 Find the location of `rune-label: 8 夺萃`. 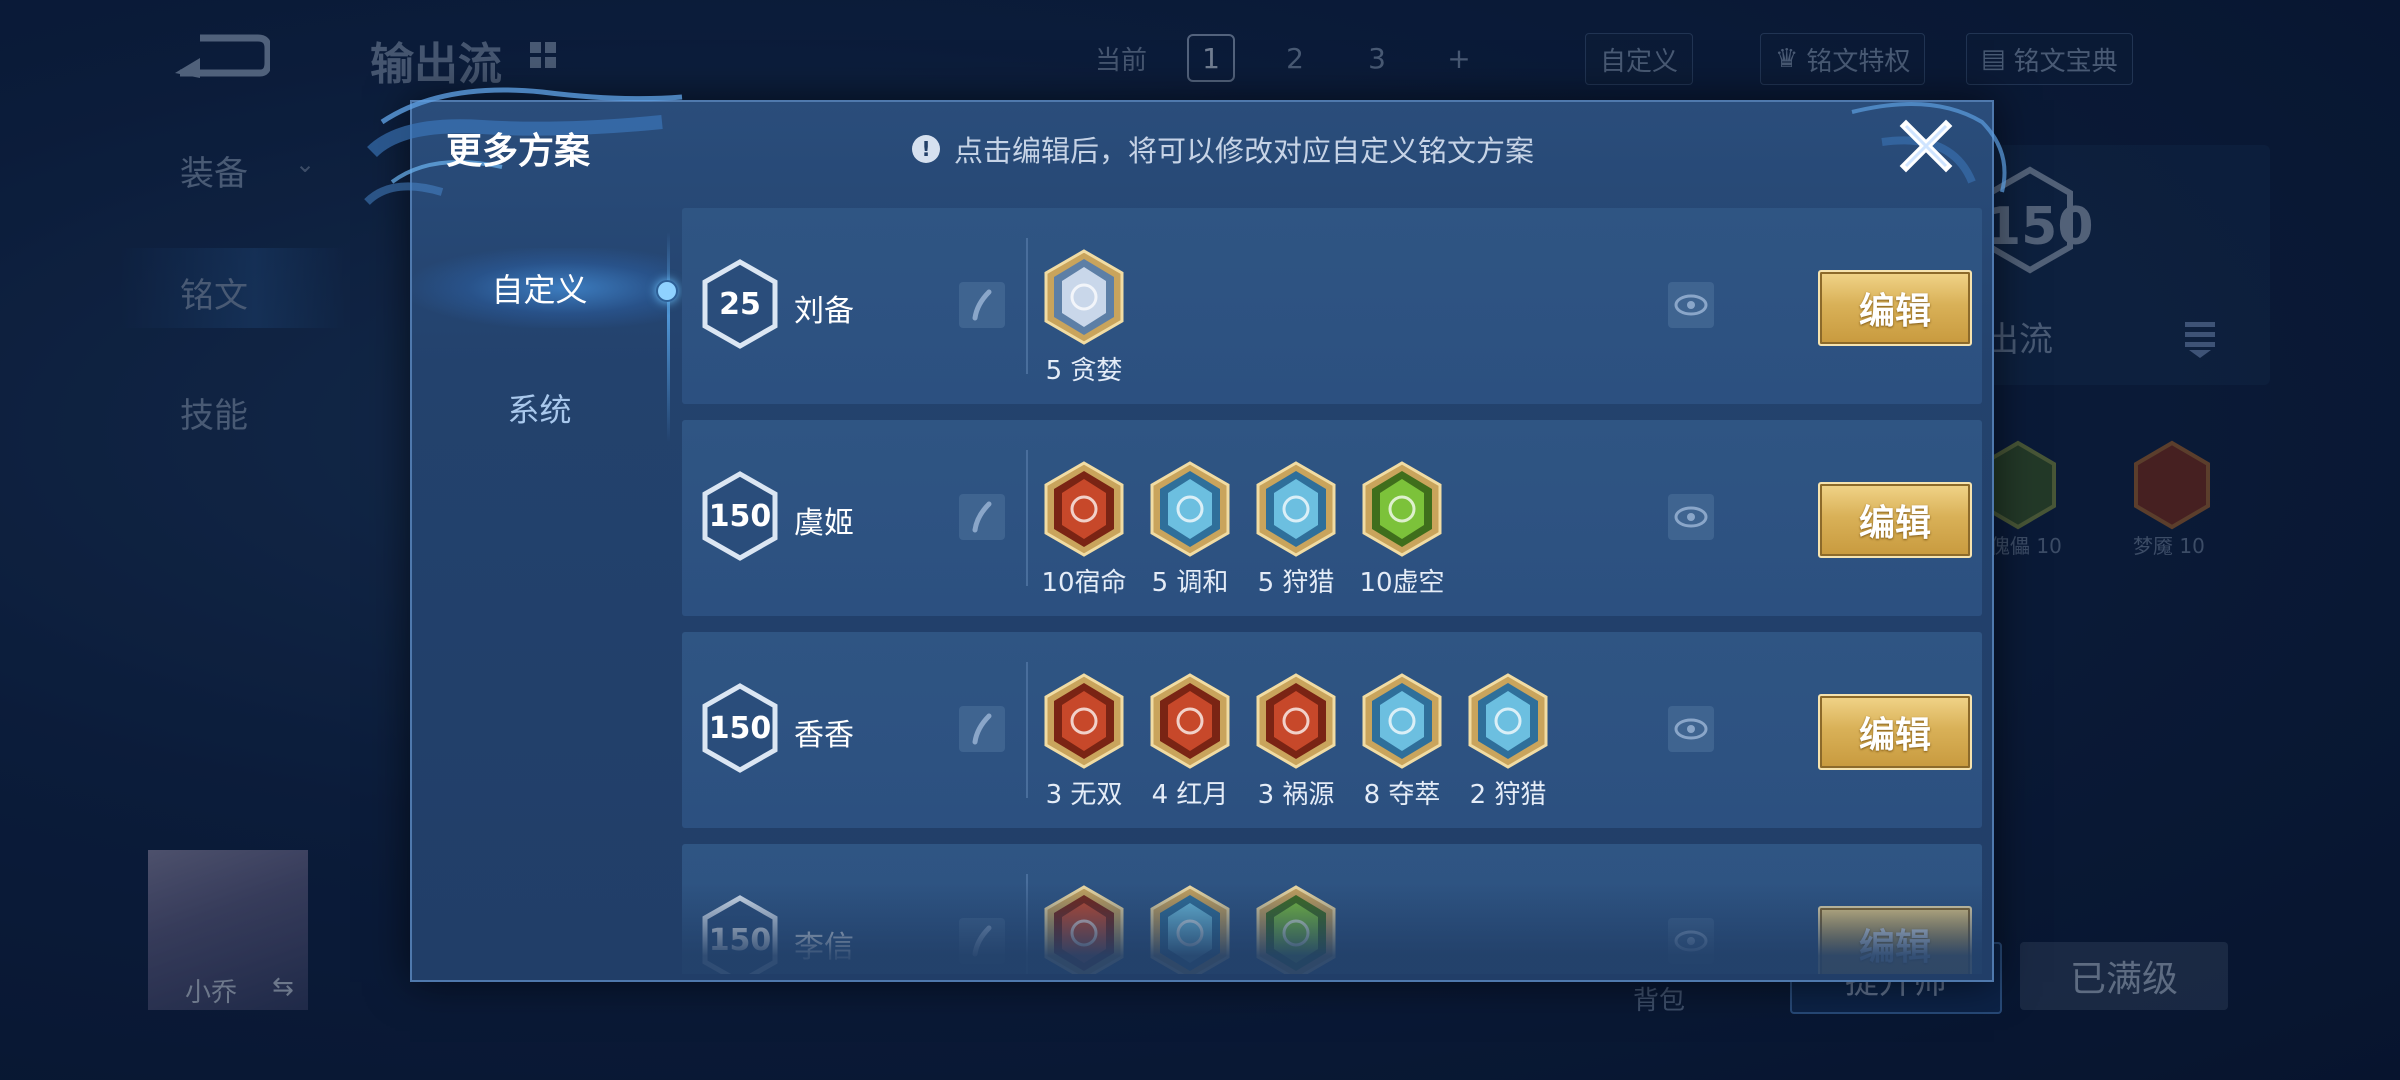

rune-label: 8 夺萃 is located at coordinates (1402, 795).